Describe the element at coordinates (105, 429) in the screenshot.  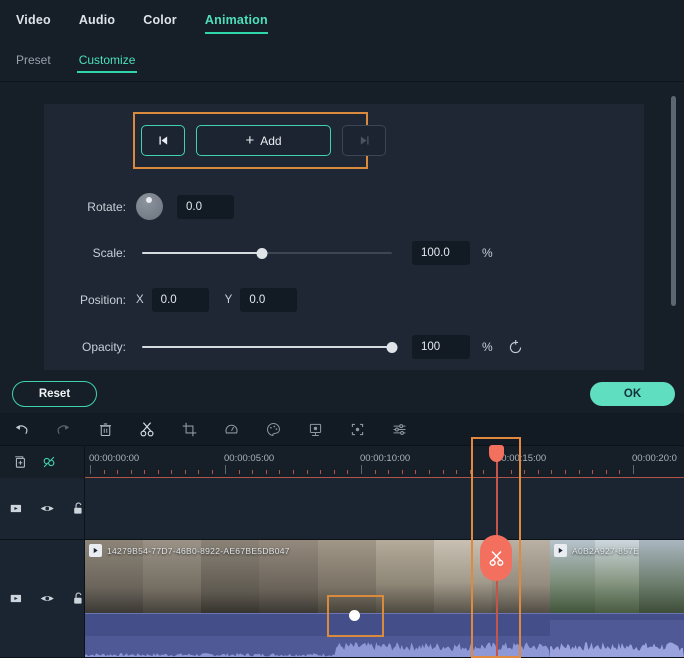
I see `delete-button` at that location.